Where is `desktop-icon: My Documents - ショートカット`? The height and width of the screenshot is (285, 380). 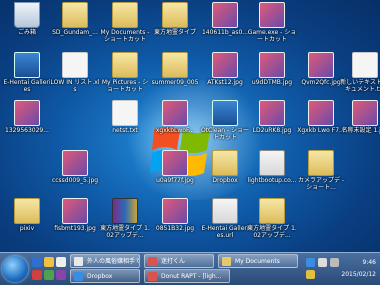 desktop-icon: My Documents - ショートカット is located at coordinates (125, 22).